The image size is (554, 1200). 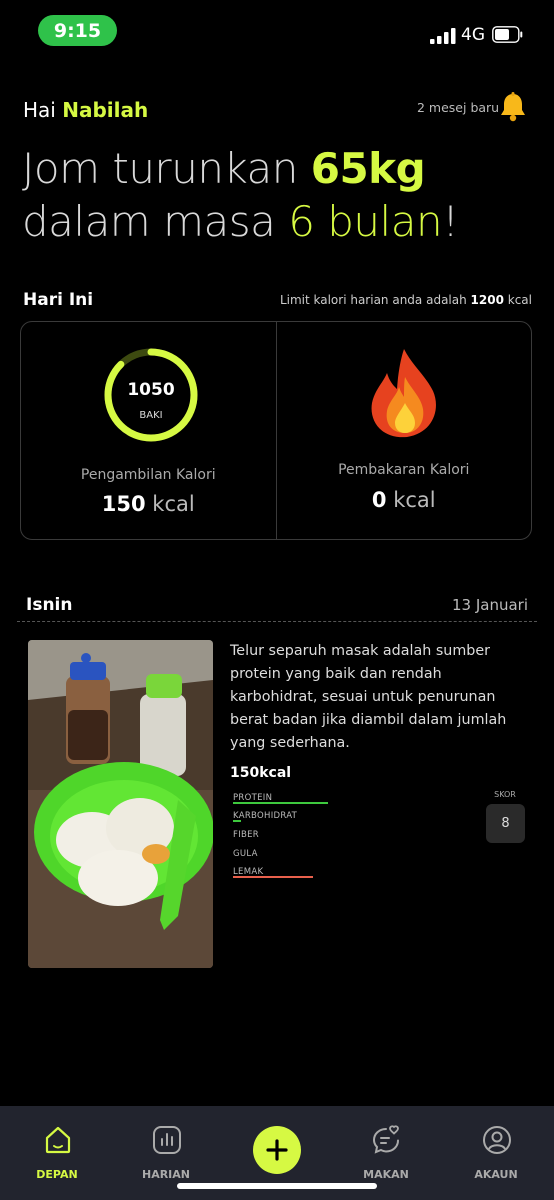 I want to click on meal-photo, so click(x=120, y=804).